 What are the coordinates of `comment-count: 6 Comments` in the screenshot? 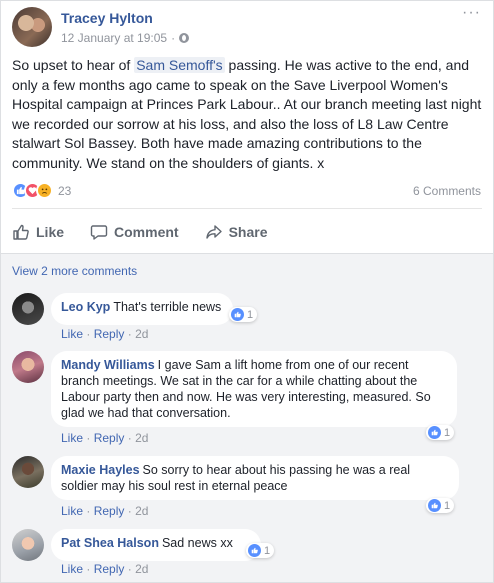 It's located at (447, 191).